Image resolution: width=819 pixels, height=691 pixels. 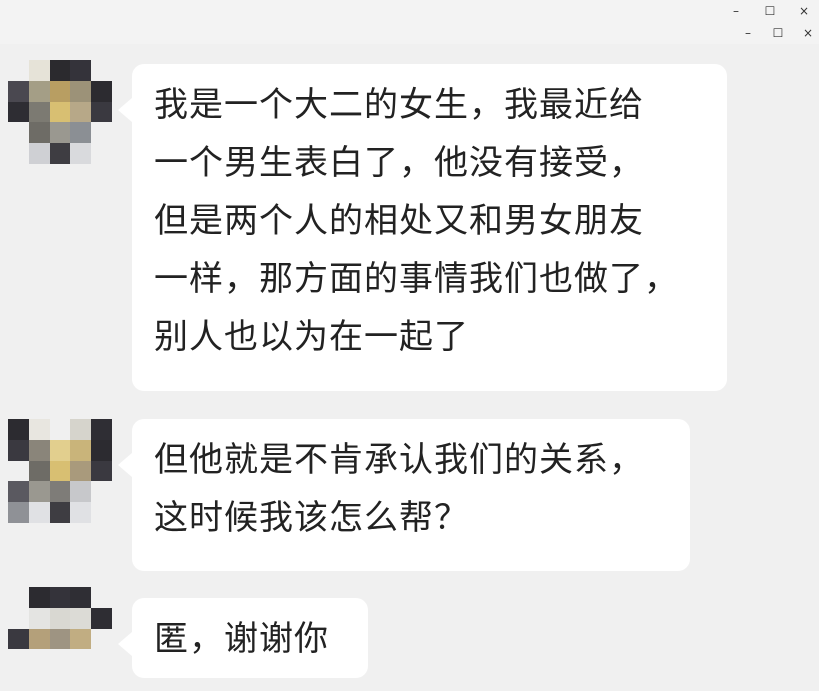 What do you see at coordinates (399, 221) in the screenshot?
I see `message-text: 但是两个人的相处又和男女朋友` at bounding box center [399, 221].